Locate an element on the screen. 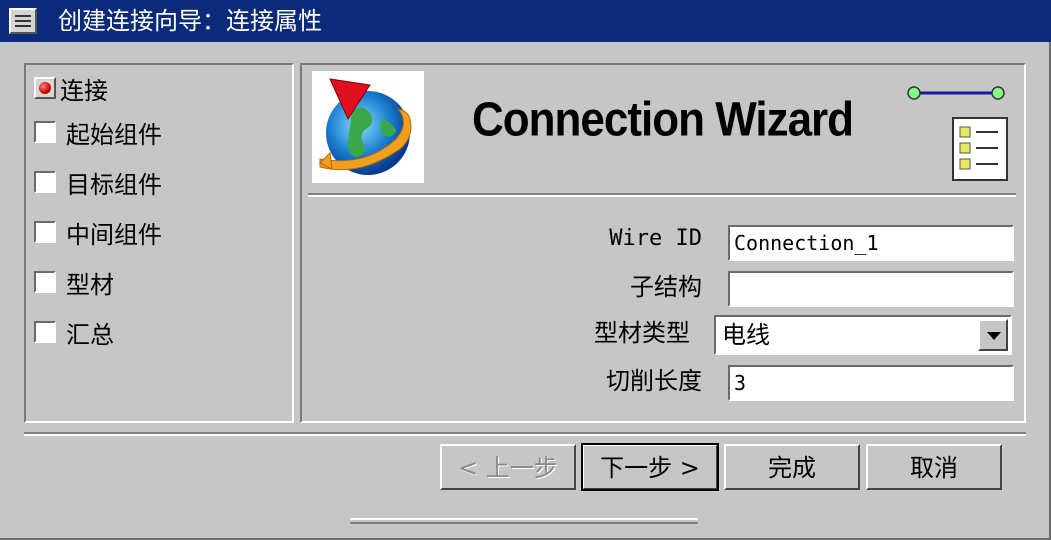 The image size is (1051, 540). step-connection: 连接 is located at coordinates (71, 88).